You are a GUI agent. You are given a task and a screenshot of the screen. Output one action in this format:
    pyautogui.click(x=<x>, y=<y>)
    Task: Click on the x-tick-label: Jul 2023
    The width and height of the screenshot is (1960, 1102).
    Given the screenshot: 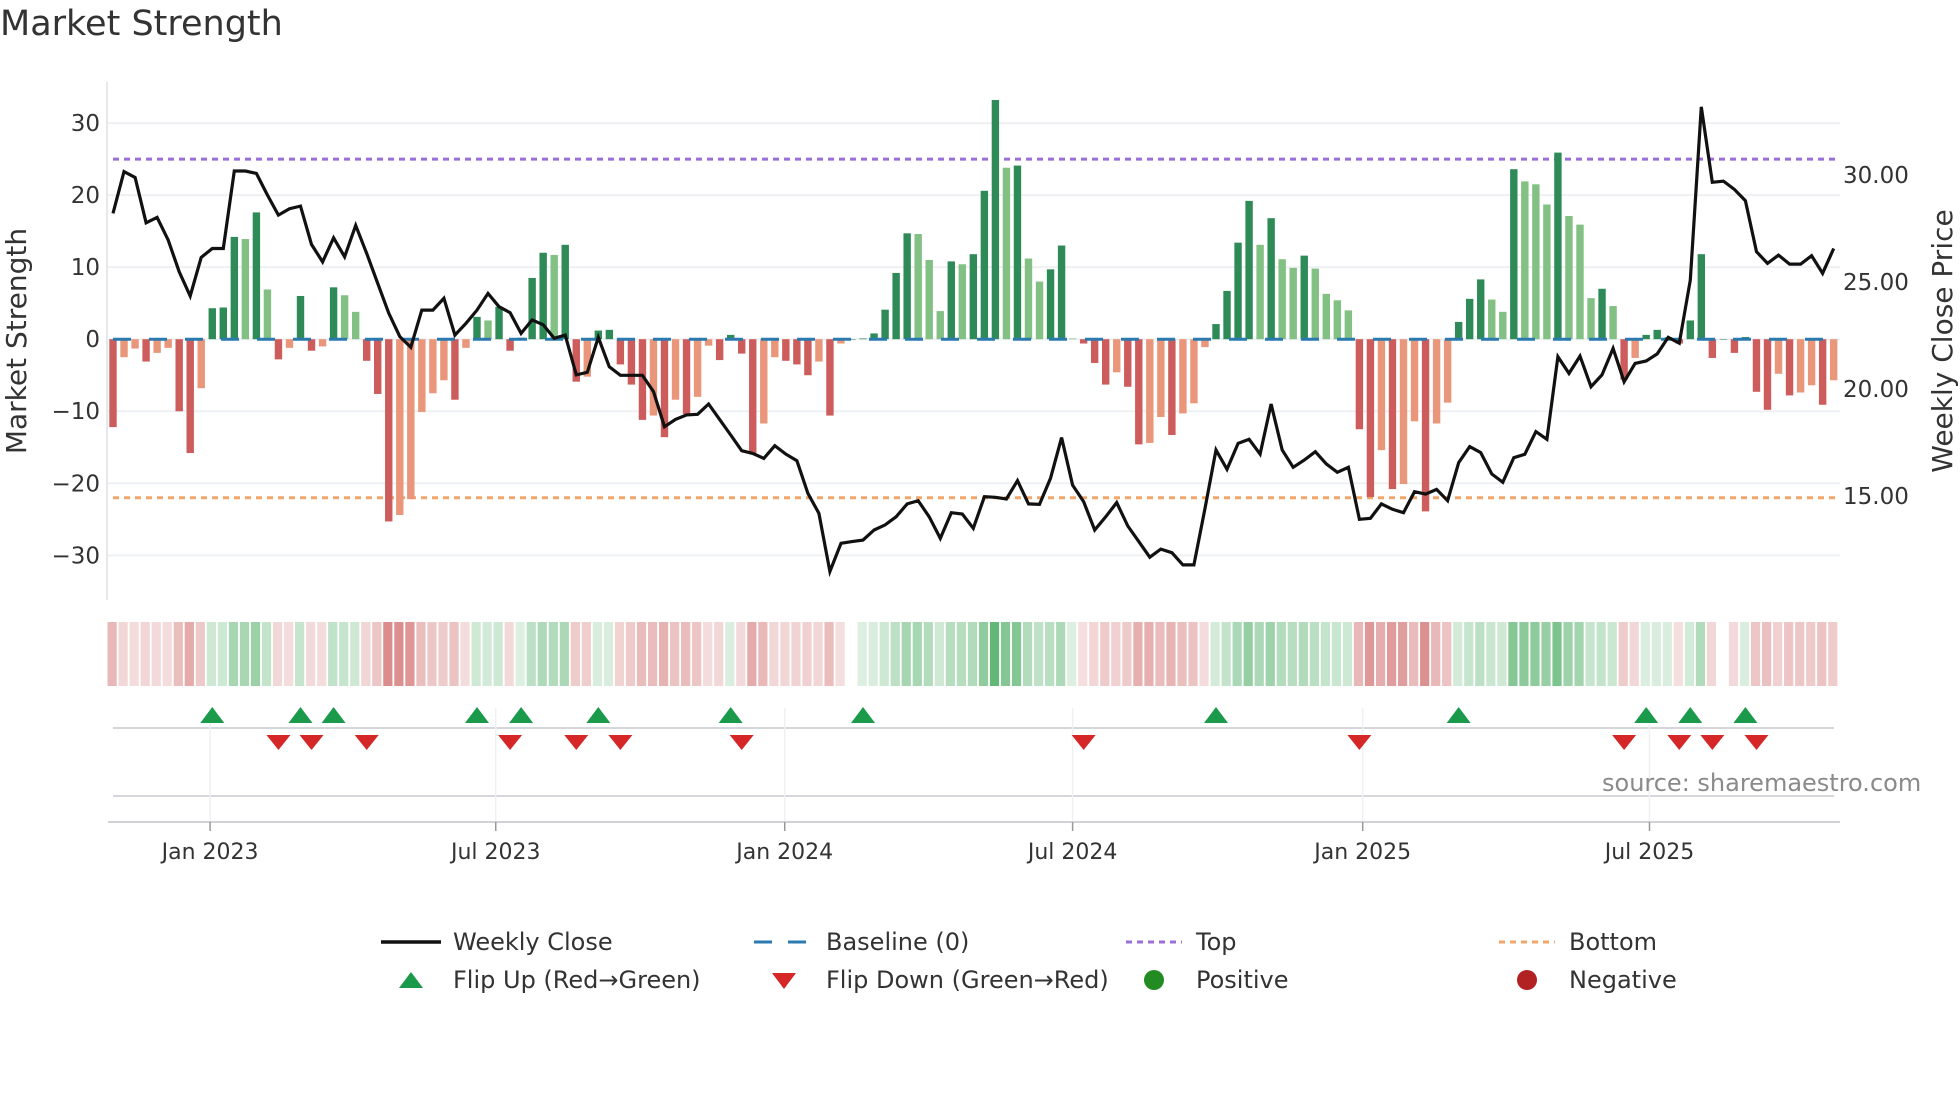 What is the action you would take?
    pyautogui.click(x=495, y=852)
    